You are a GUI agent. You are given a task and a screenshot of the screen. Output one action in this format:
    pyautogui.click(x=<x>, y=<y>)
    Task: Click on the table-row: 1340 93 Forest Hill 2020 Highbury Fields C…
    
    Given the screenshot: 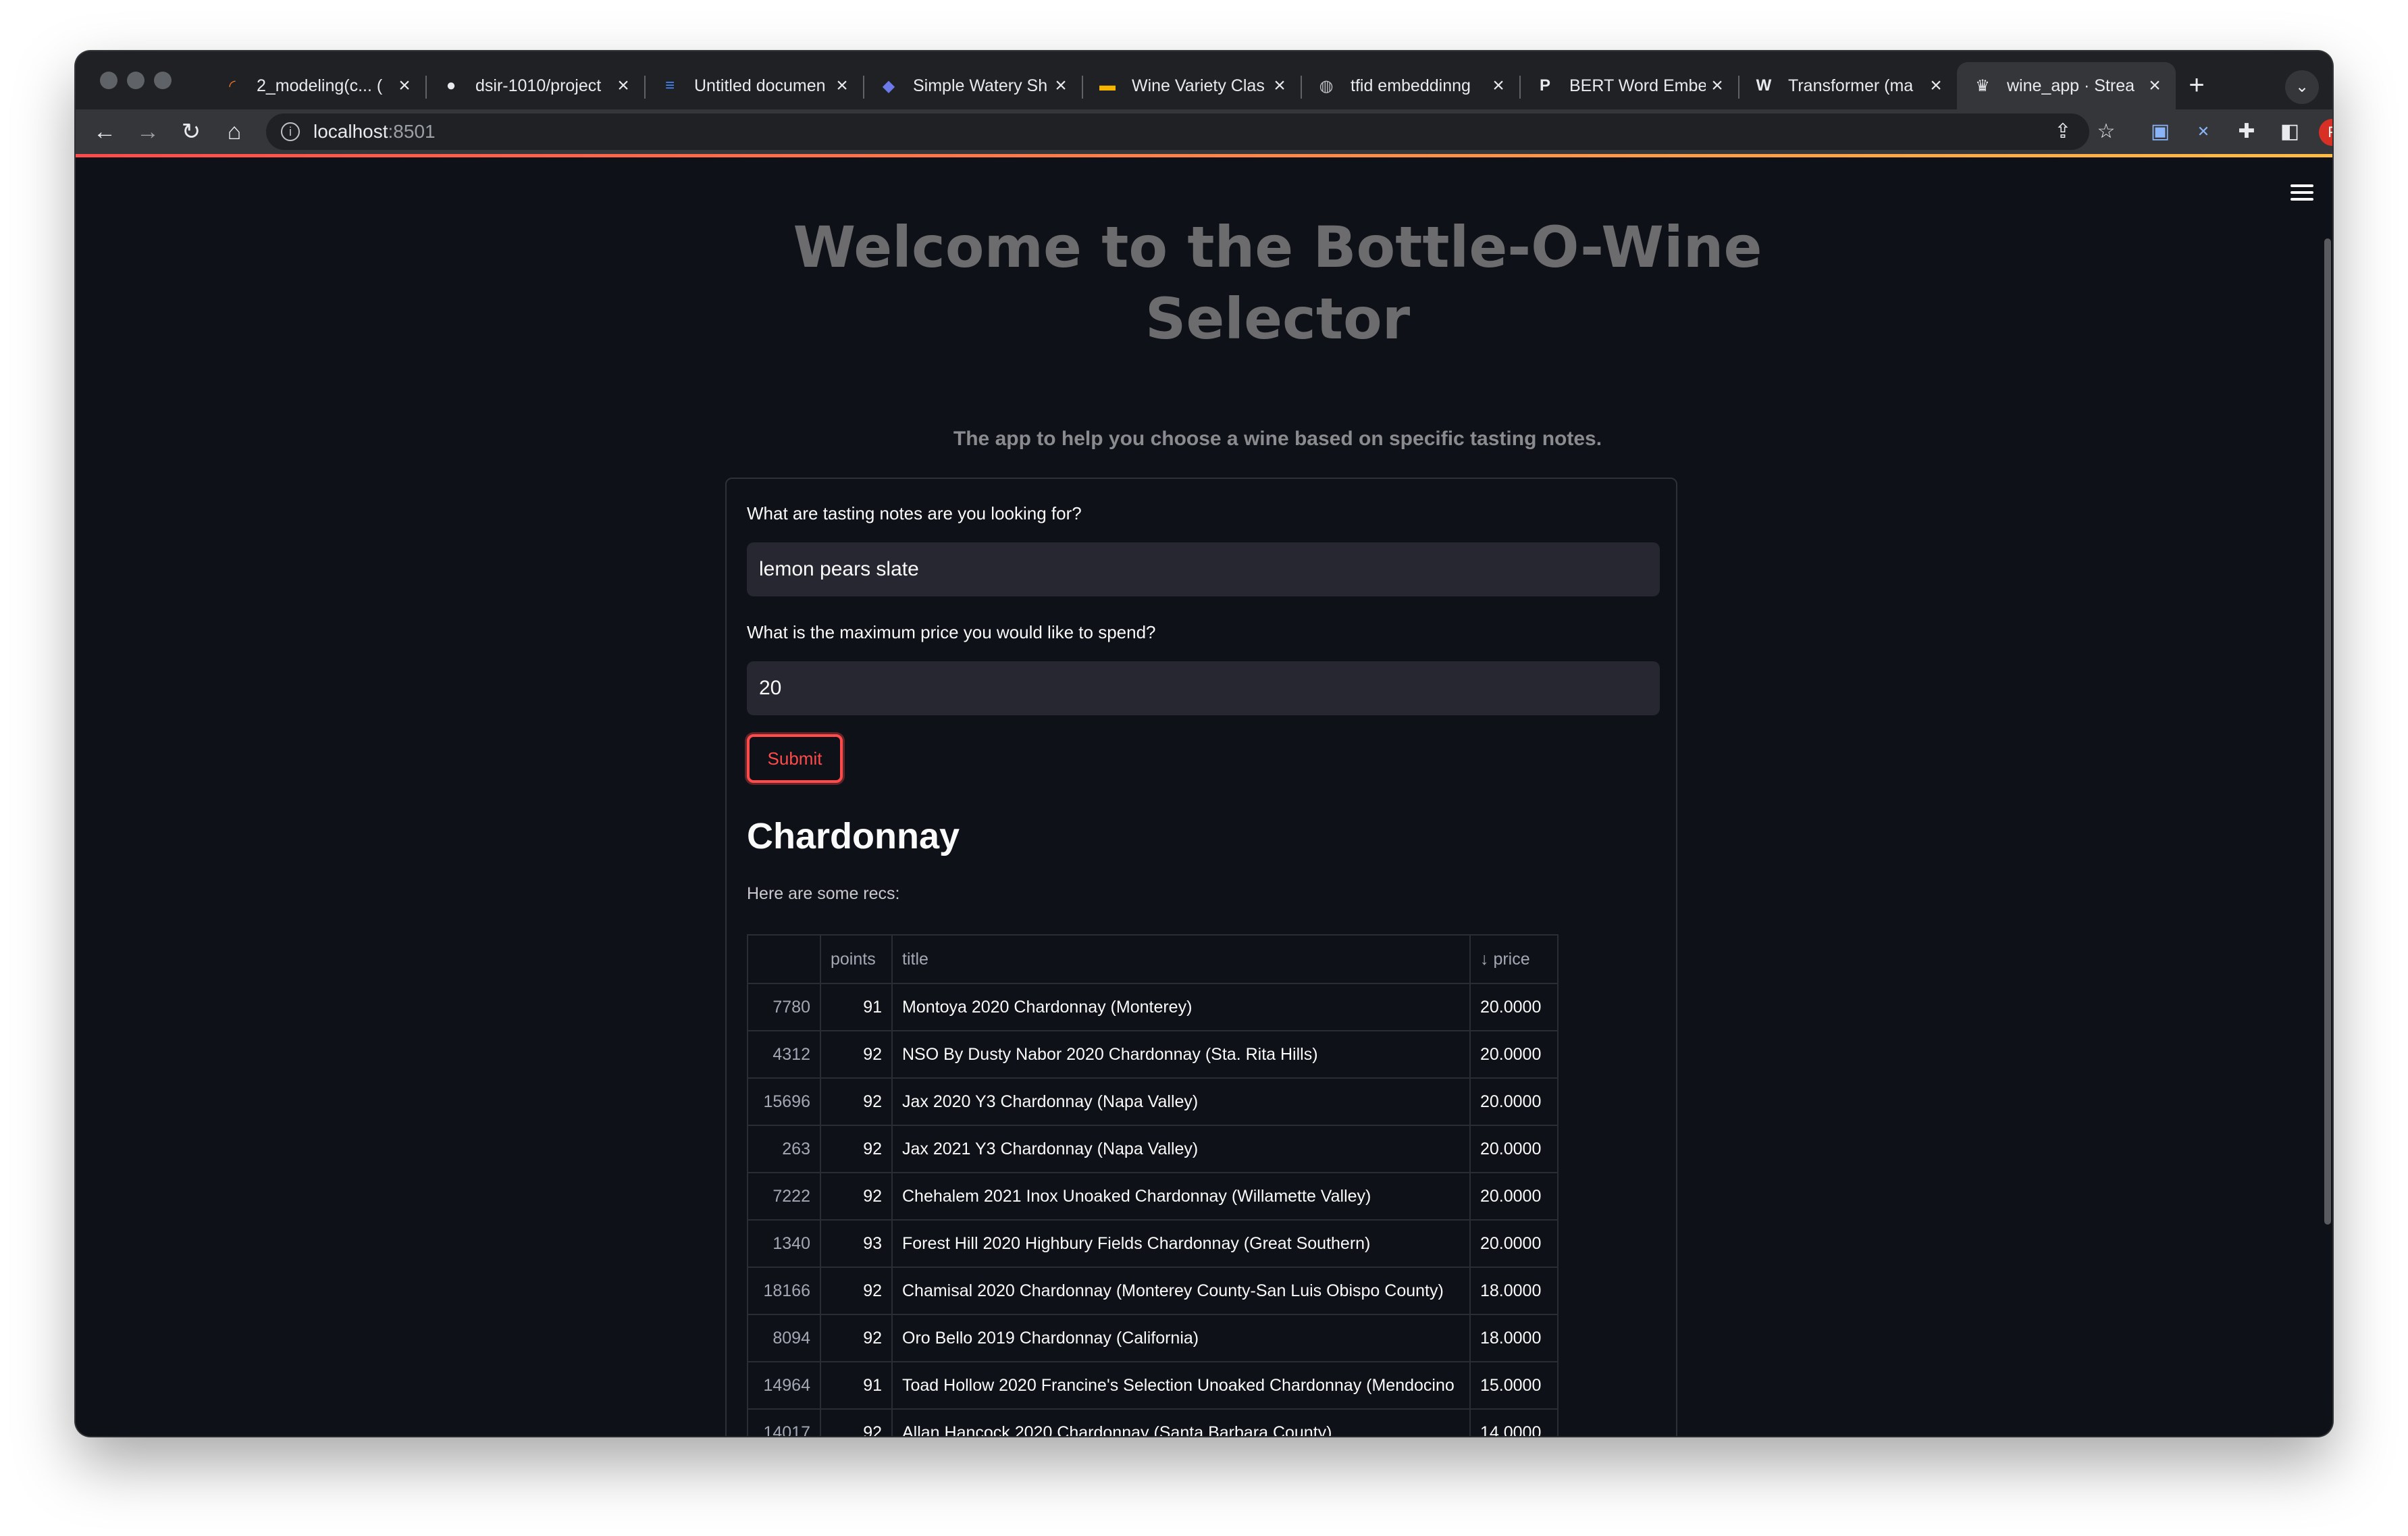 What is the action you would take?
    pyautogui.click(x=1152, y=1242)
    